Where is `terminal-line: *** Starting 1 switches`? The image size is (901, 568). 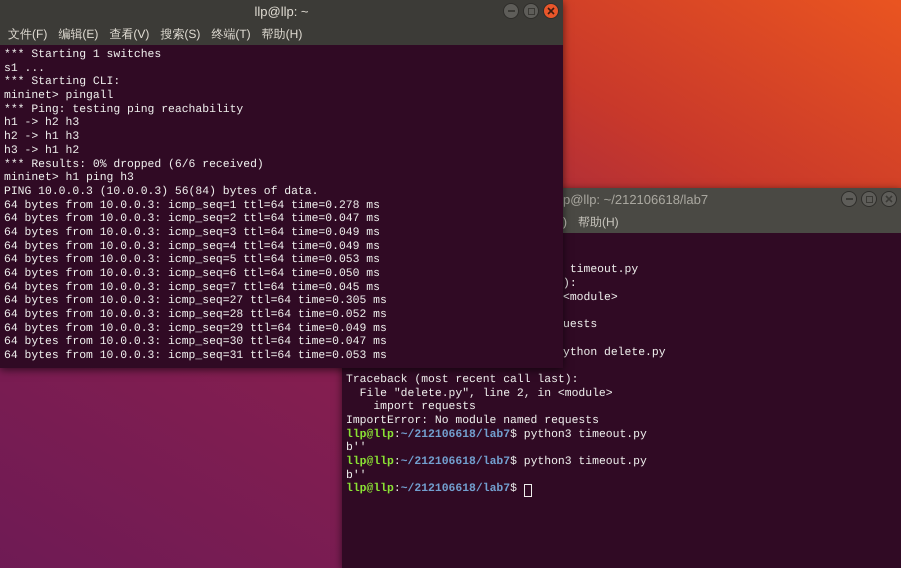 terminal-line: *** Starting 1 switches is located at coordinates (83, 56).